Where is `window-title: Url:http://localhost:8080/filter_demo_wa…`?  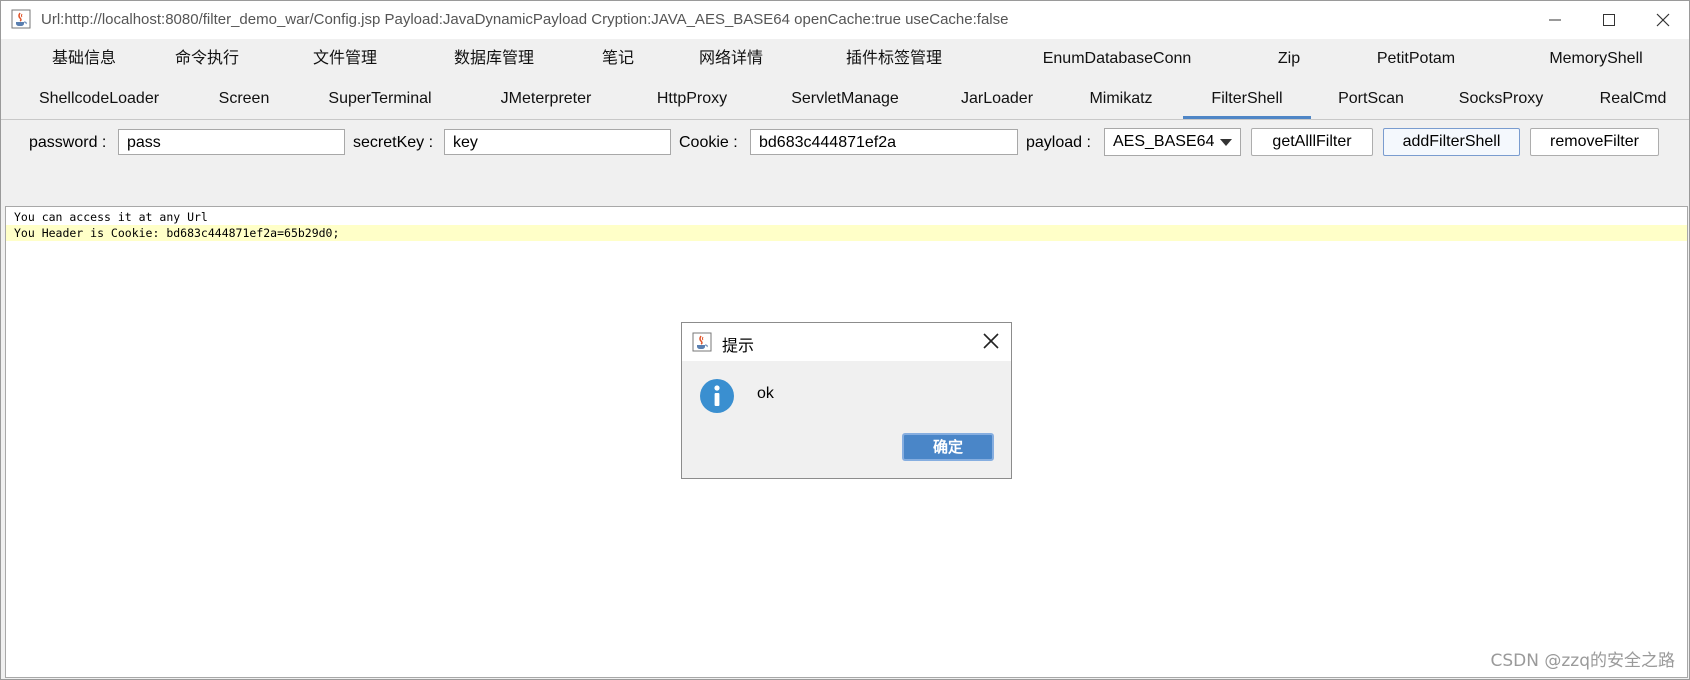 window-title: Url:http://localhost:8080/filter_demo_wa… is located at coordinates (525, 19).